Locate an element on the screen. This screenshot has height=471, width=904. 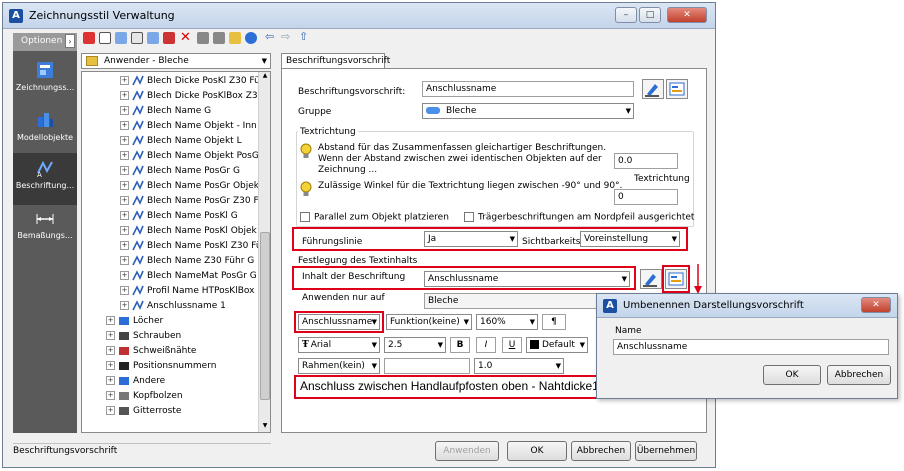
tree-item: + Anschlussname 1 is located at coordinates (173, 306).